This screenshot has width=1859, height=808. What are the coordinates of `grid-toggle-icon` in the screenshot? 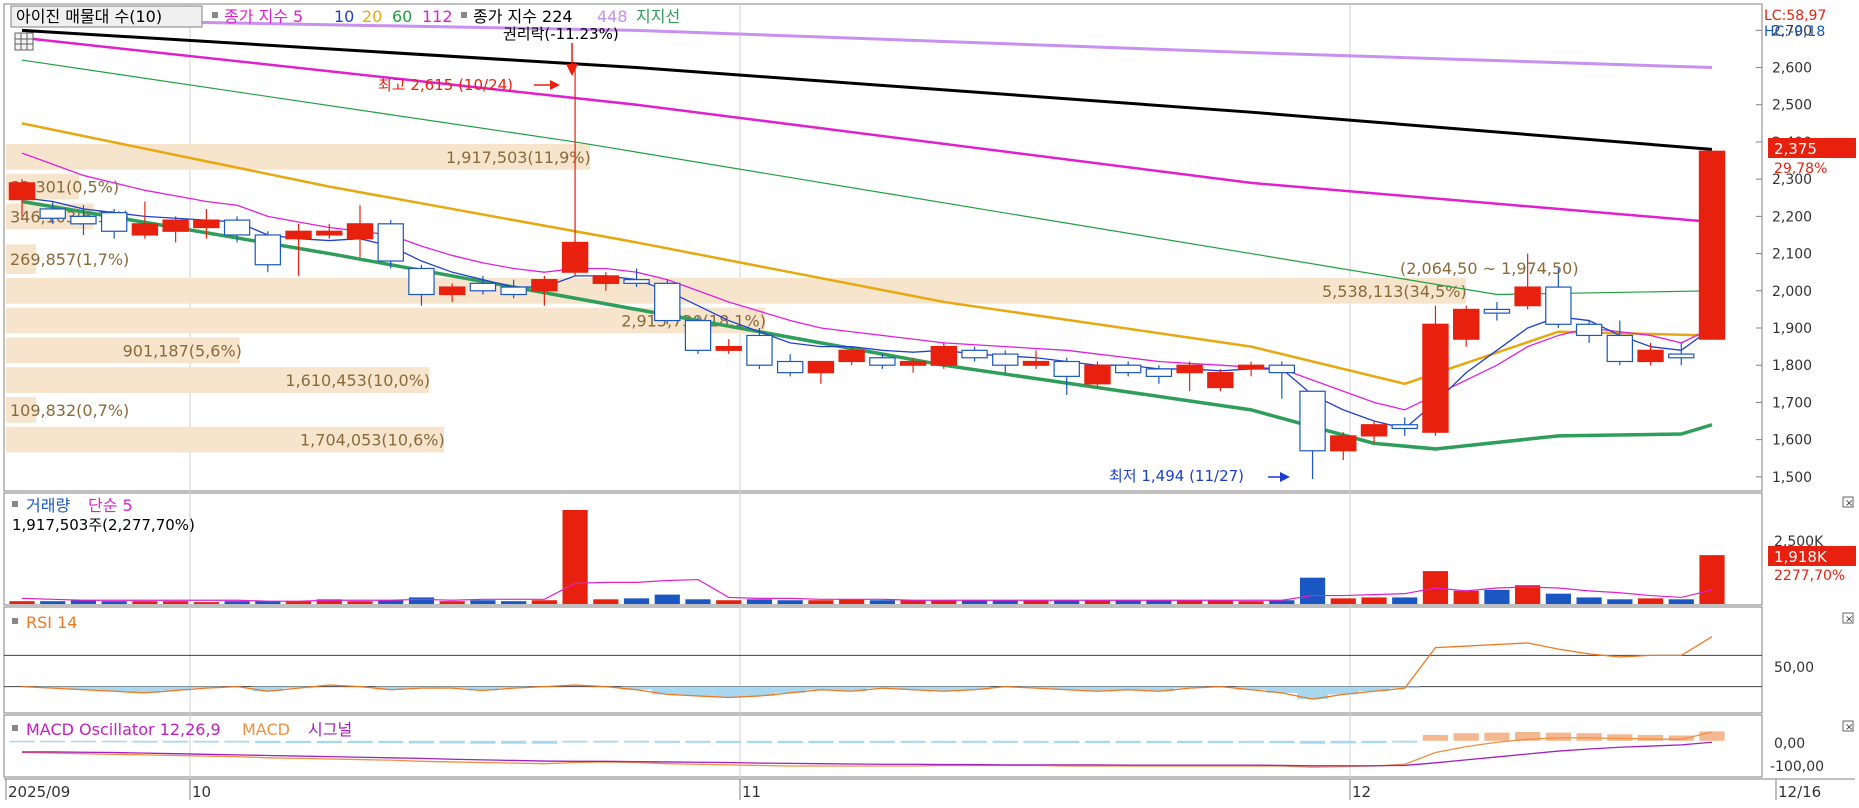 It's located at (24, 41).